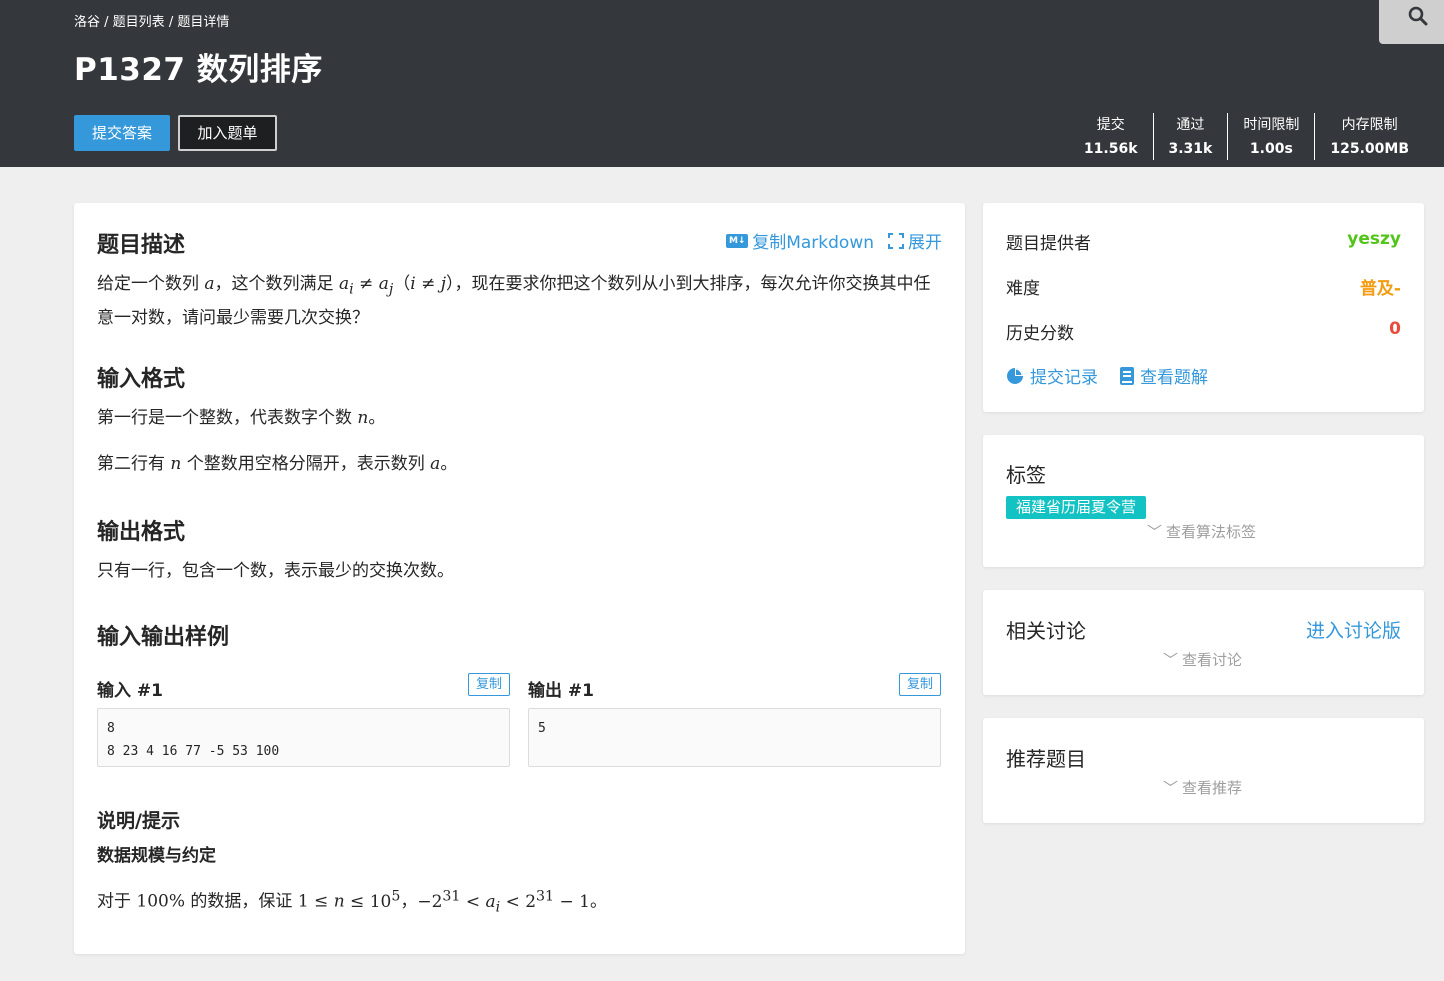  I want to click on breadcrumb-problem-detail: 题目详情, so click(203, 22).